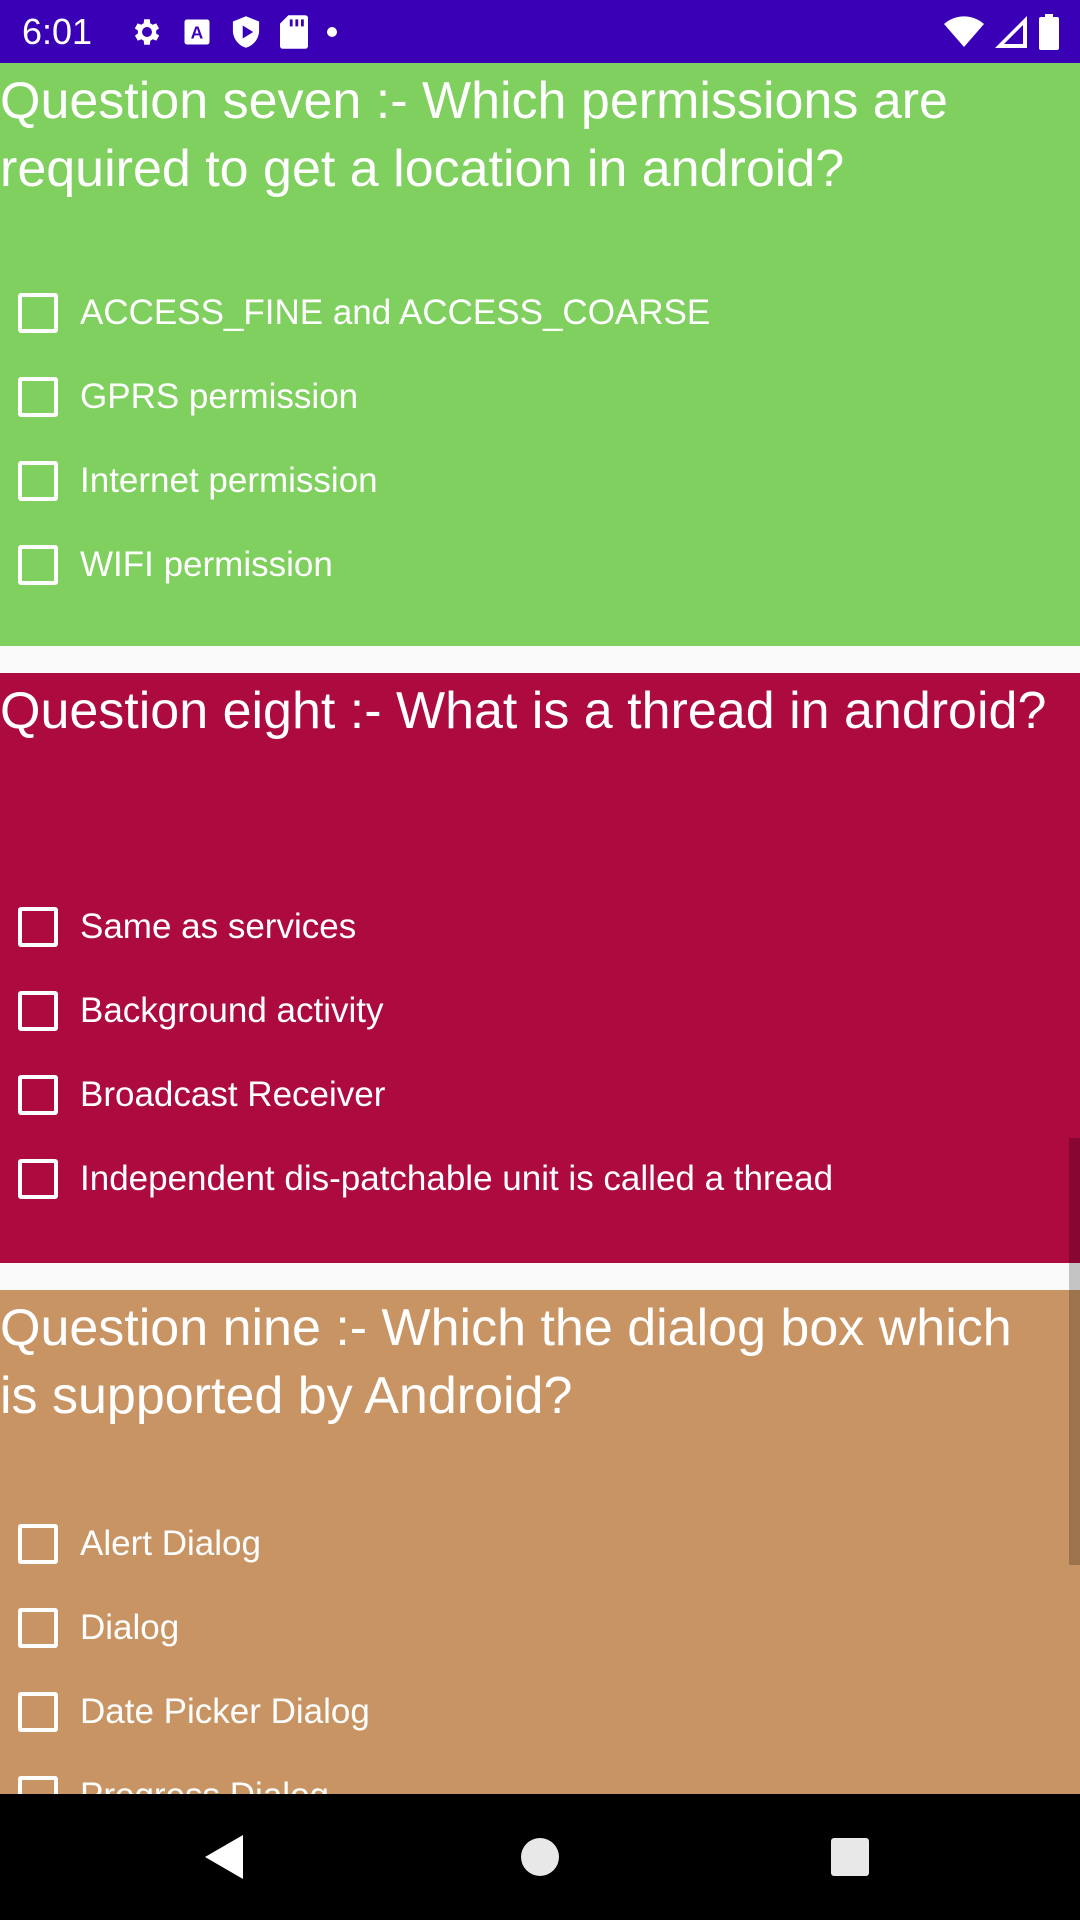  Describe the element at coordinates (540, 481) in the screenshot. I see `option-checkbox: Internet permission` at that location.